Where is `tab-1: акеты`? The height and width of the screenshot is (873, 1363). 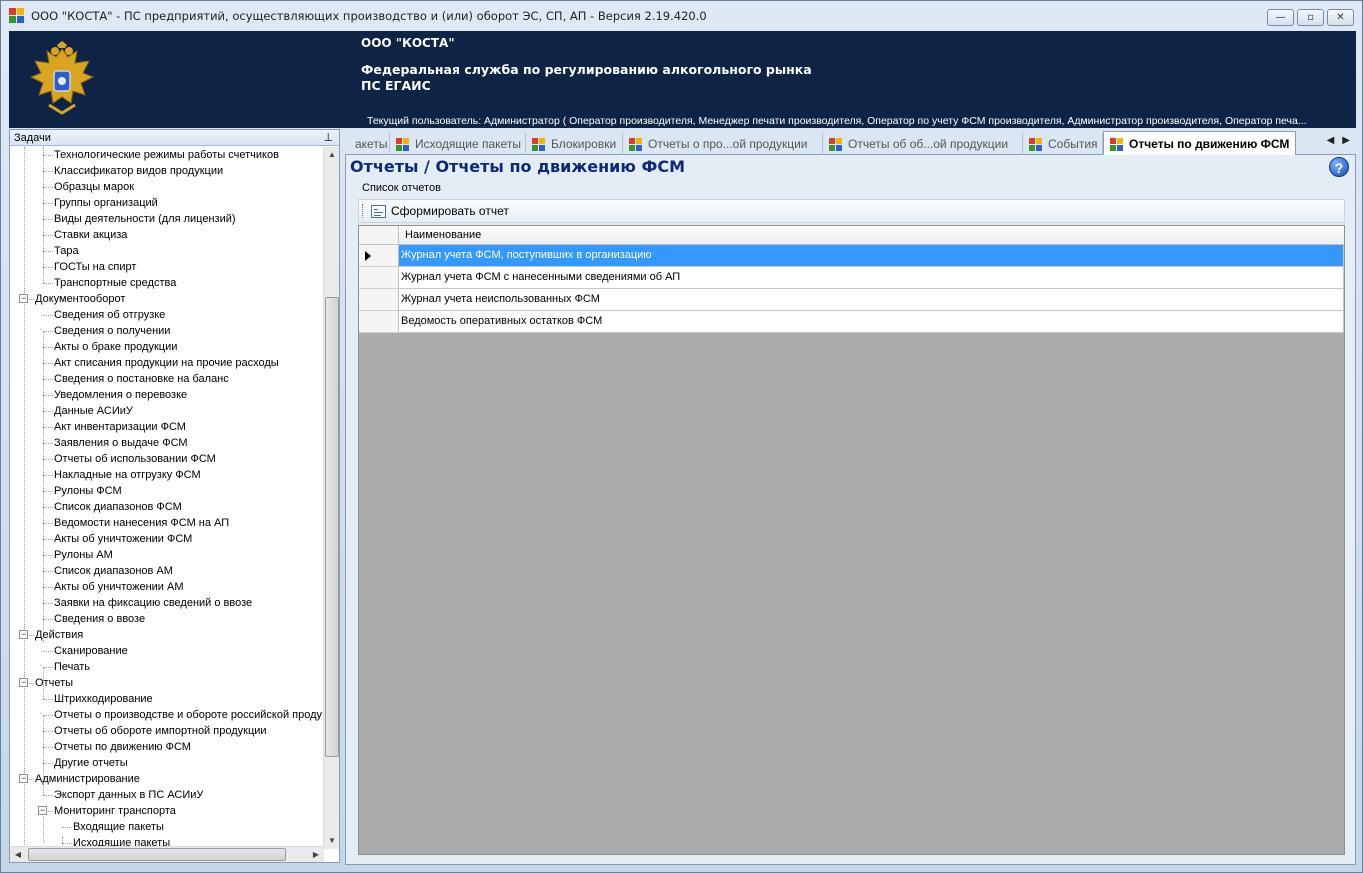
tab-1: акеты is located at coordinates (369, 144).